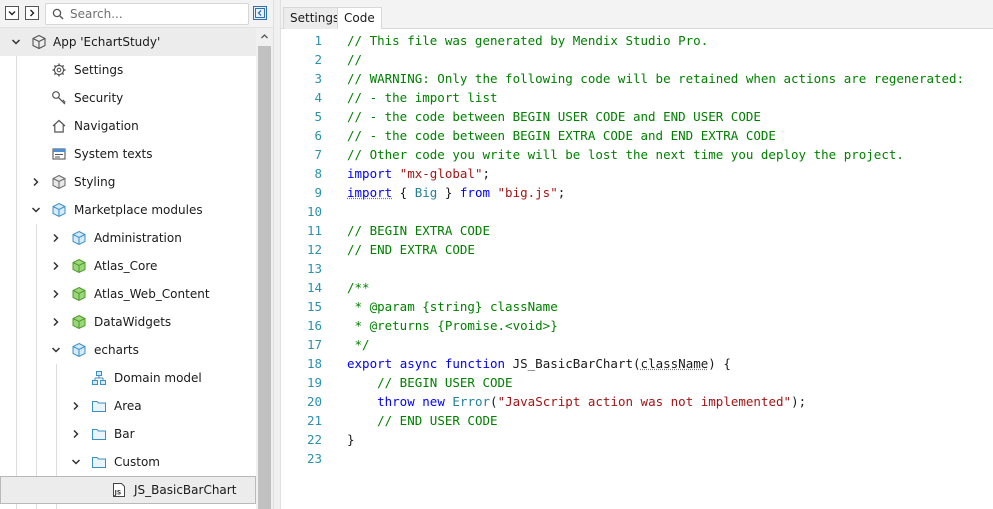 This screenshot has width=993, height=509. Describe the element at coordinates (119, 490) in the screenshot. I see `javascript-action-icon: JS` at that location.